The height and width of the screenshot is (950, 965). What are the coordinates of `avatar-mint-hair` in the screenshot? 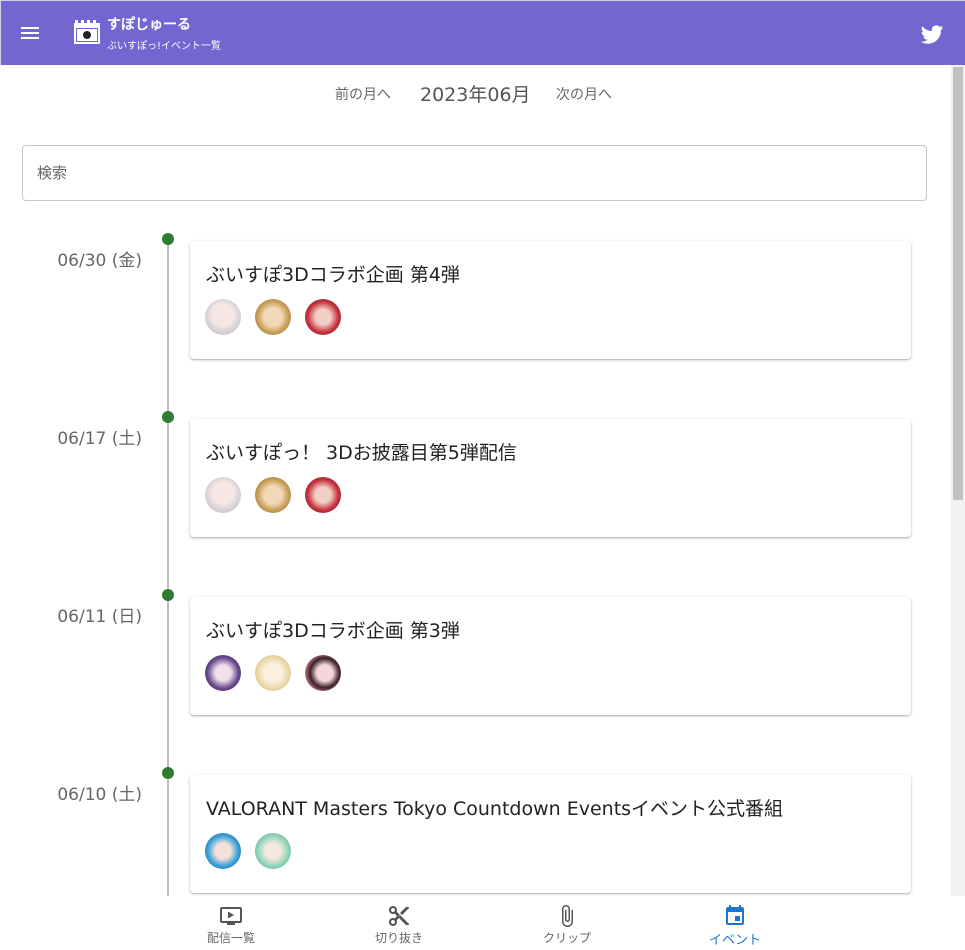 It's located at (273, 851).